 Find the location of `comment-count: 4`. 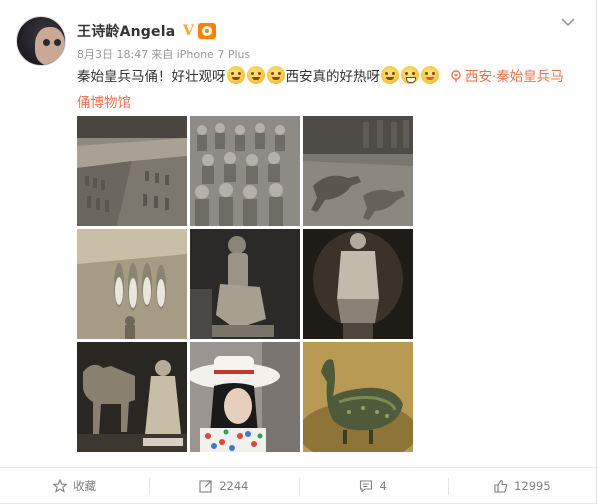

comment-count: 4 is located at coordinates (383, 486).